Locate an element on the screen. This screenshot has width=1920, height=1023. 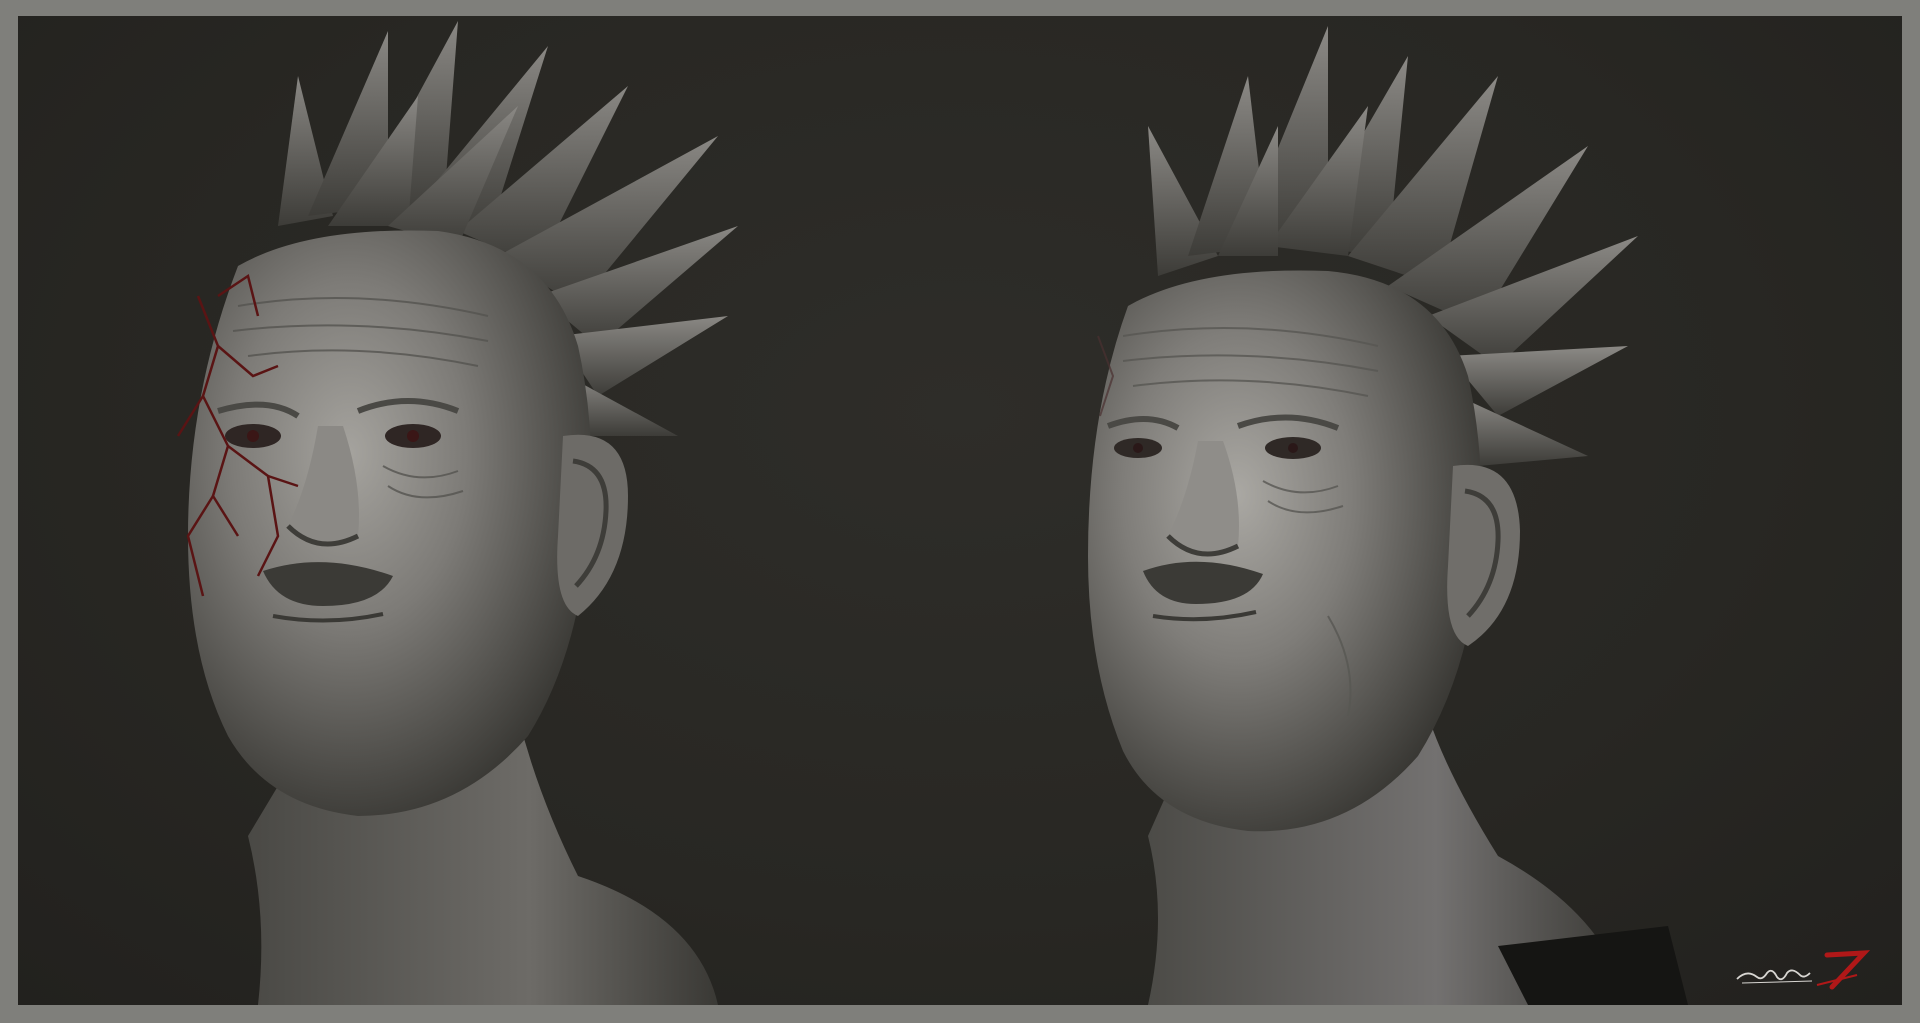
artist-signature is located at coordinates (1802, 969).